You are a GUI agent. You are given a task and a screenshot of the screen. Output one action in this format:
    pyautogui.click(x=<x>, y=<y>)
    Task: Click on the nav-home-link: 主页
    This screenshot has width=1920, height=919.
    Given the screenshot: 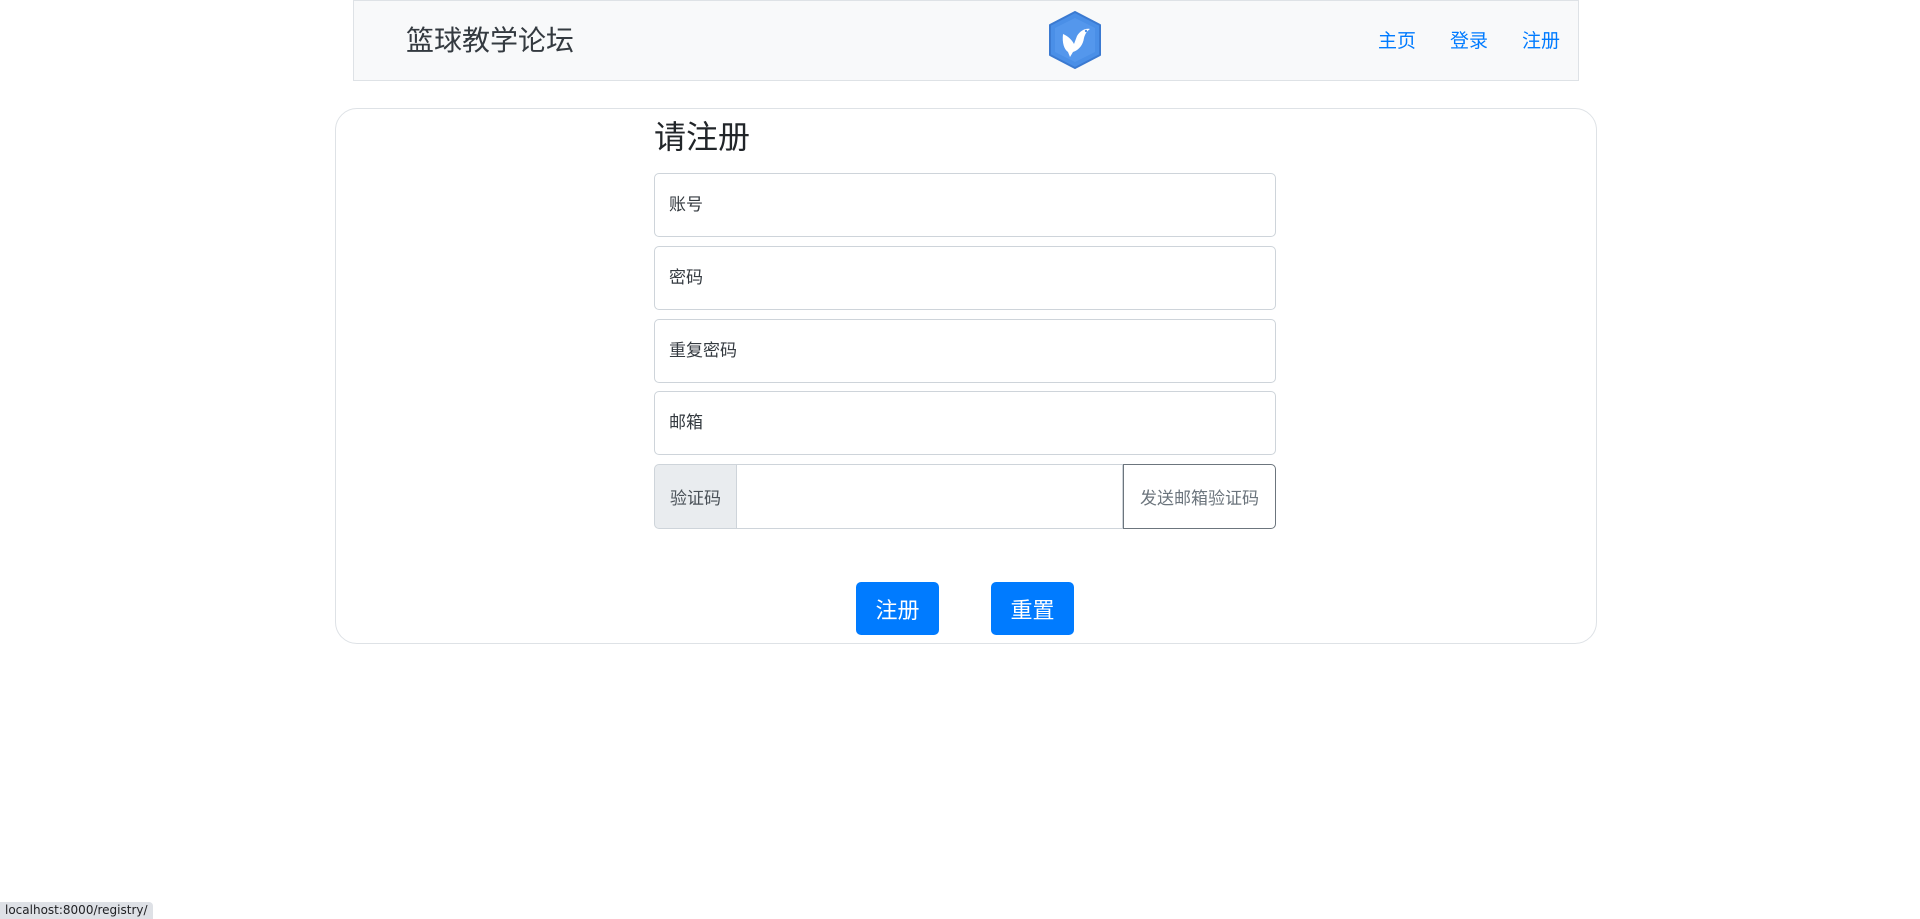 What is the action you would take?
    pyautogui.click(x=1397, y=41)
    